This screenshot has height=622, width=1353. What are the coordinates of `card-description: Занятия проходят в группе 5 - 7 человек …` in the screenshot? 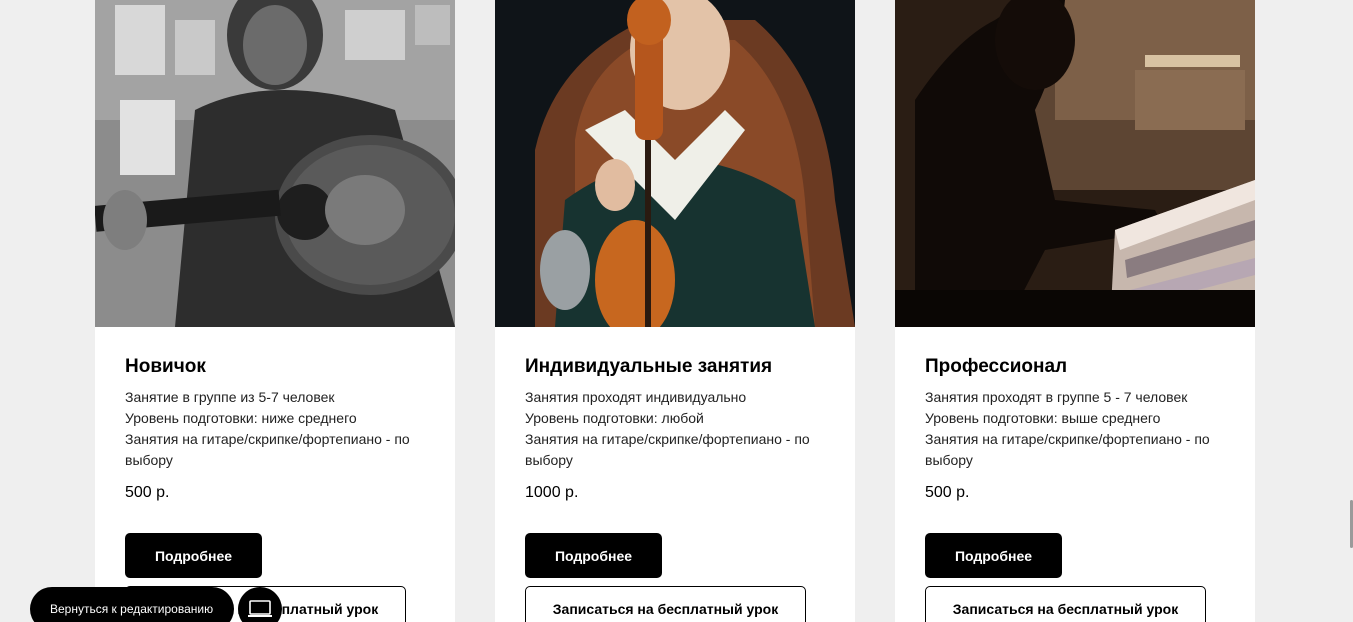 It's located at (1075, 429).